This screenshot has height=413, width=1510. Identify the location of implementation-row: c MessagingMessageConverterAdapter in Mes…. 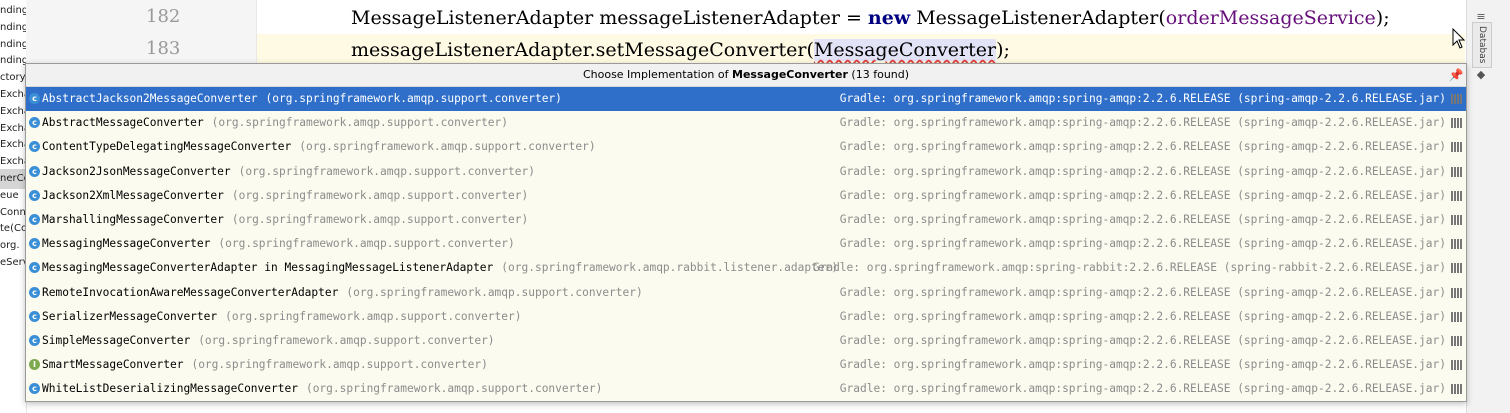
(746, 268).